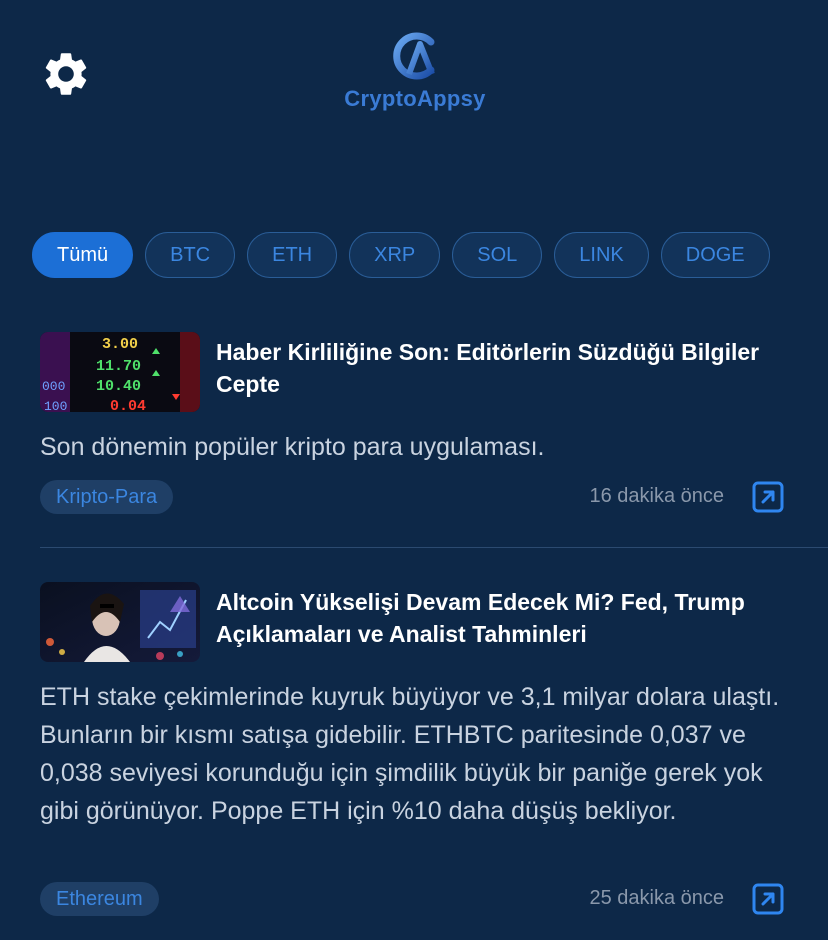 The height and width of the screenshot is (940, 828). What do you see at coordinates (99, 899) in the screenshot?
I see `category-tag: Ethereum` at bounding box center [99, 899].